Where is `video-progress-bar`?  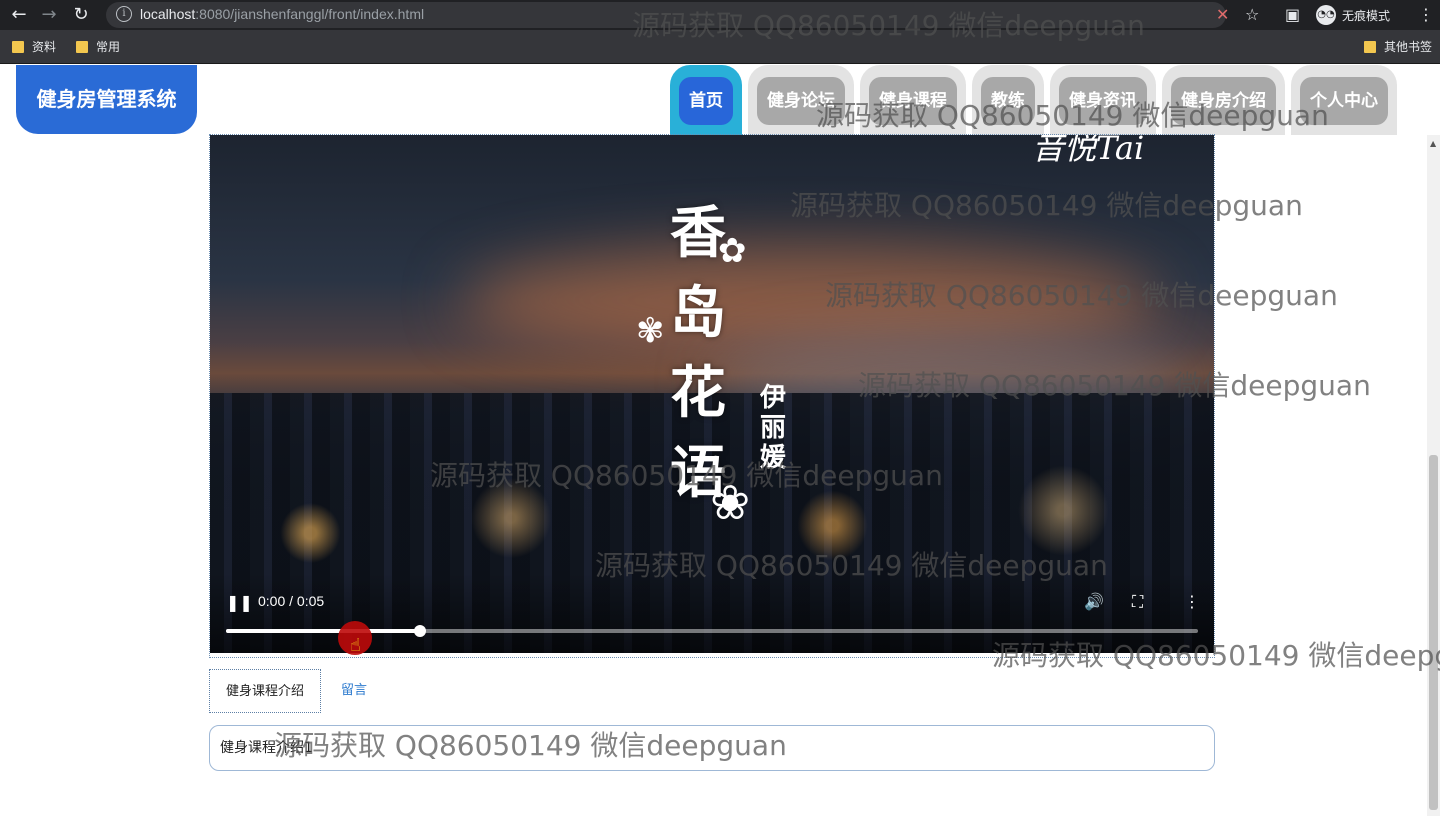
video-progress-bar is located at coordinates (712, 631).